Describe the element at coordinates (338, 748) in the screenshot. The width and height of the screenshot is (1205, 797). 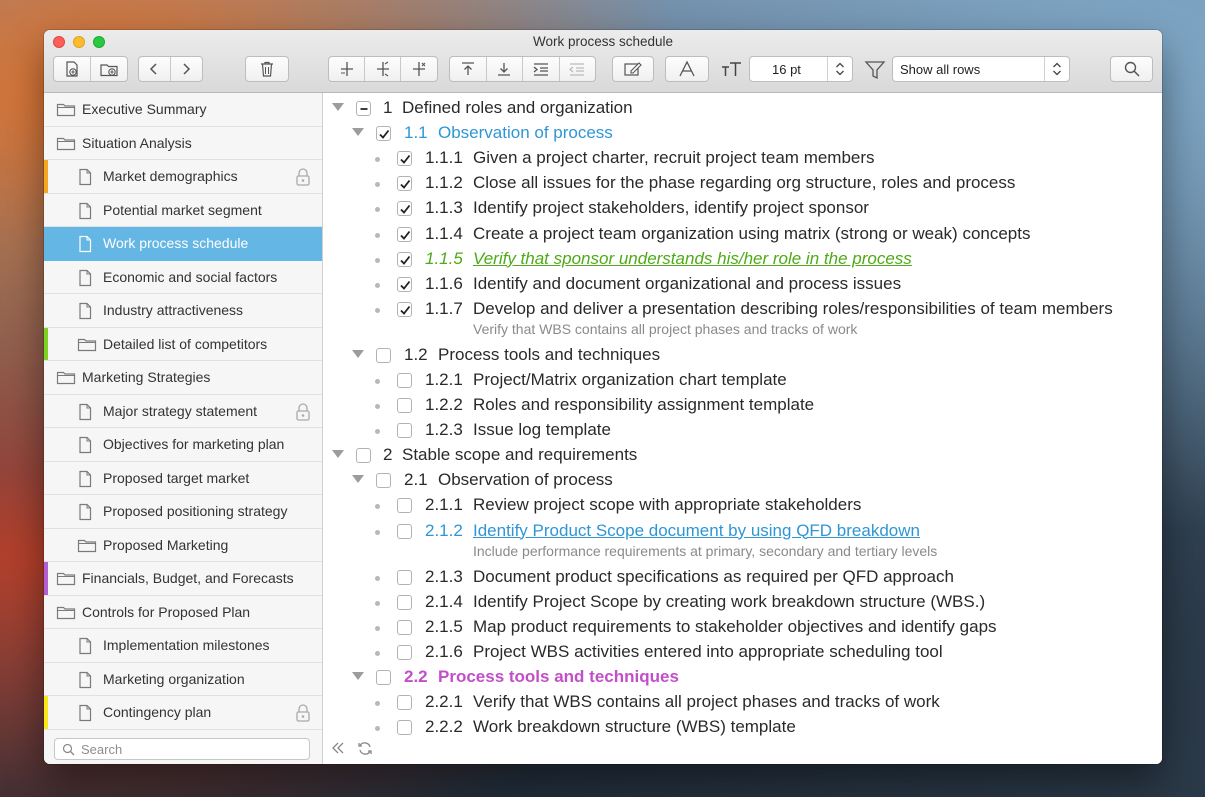
I see `collapse-all-icon` at that location.